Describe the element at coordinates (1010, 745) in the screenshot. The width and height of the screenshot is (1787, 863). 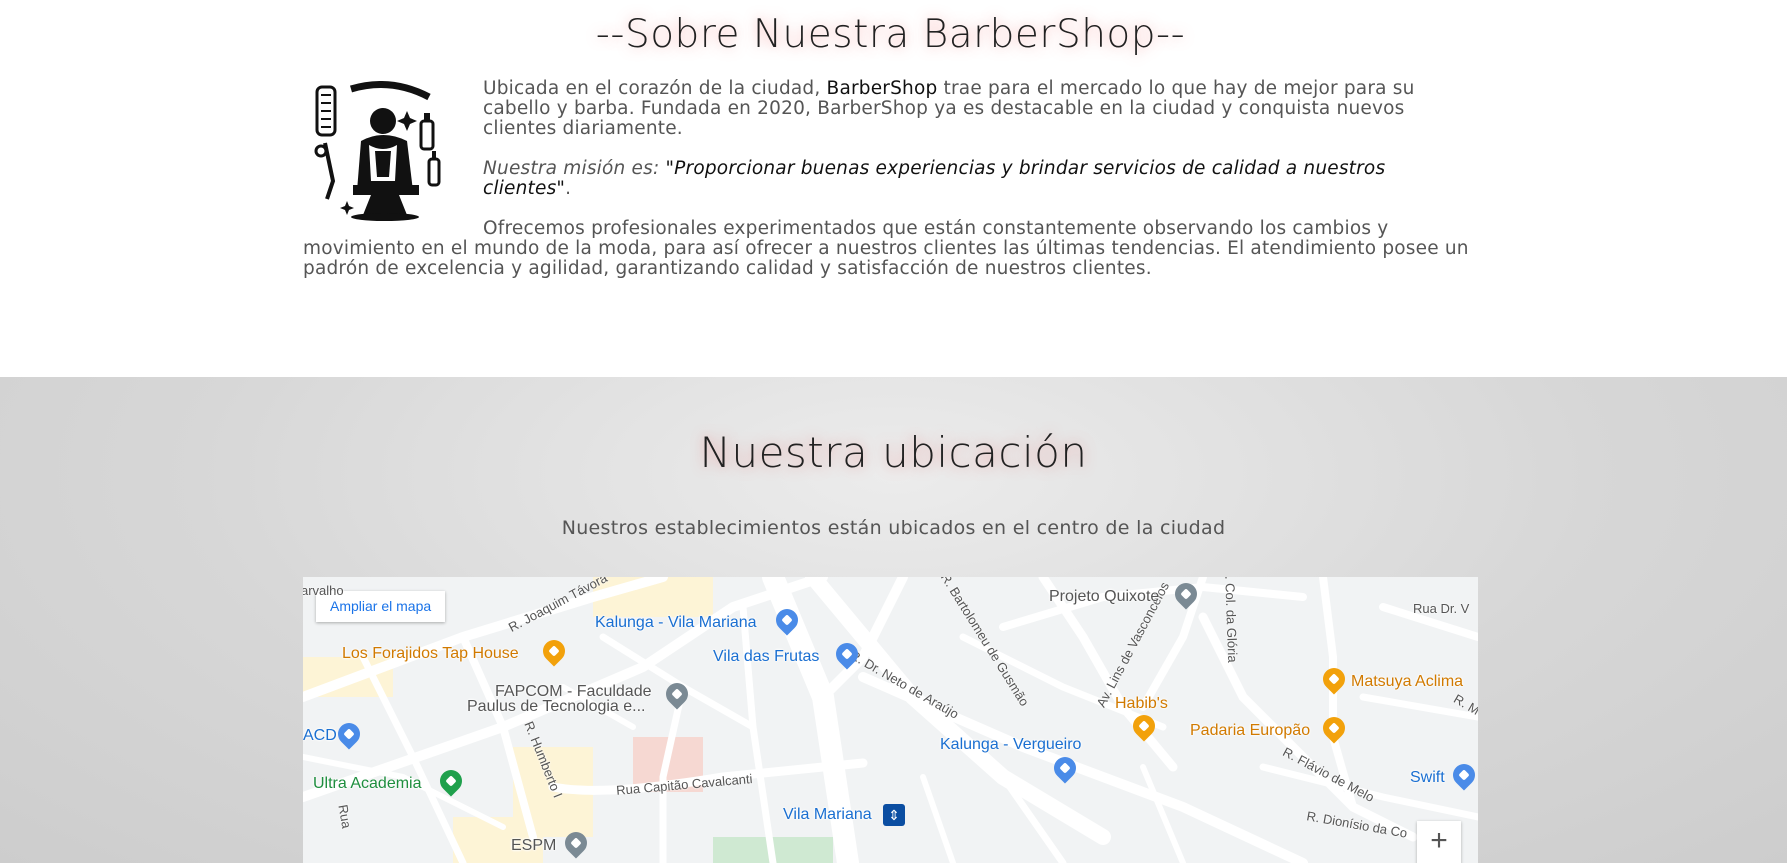
I see `poi-label: Kalunga - Vergueiro` at that location.